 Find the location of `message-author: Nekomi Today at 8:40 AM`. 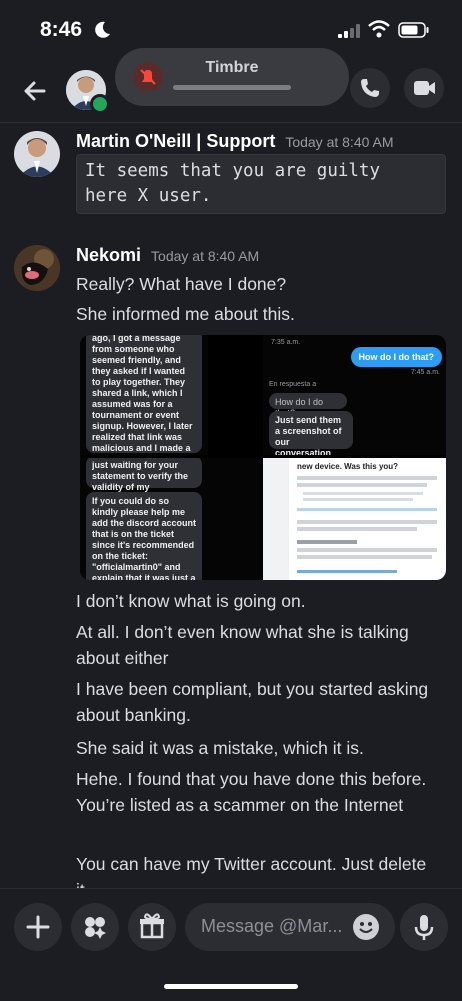

message-author: Nekomi Today at 8:40 AM is located at coordinates (167, 255).